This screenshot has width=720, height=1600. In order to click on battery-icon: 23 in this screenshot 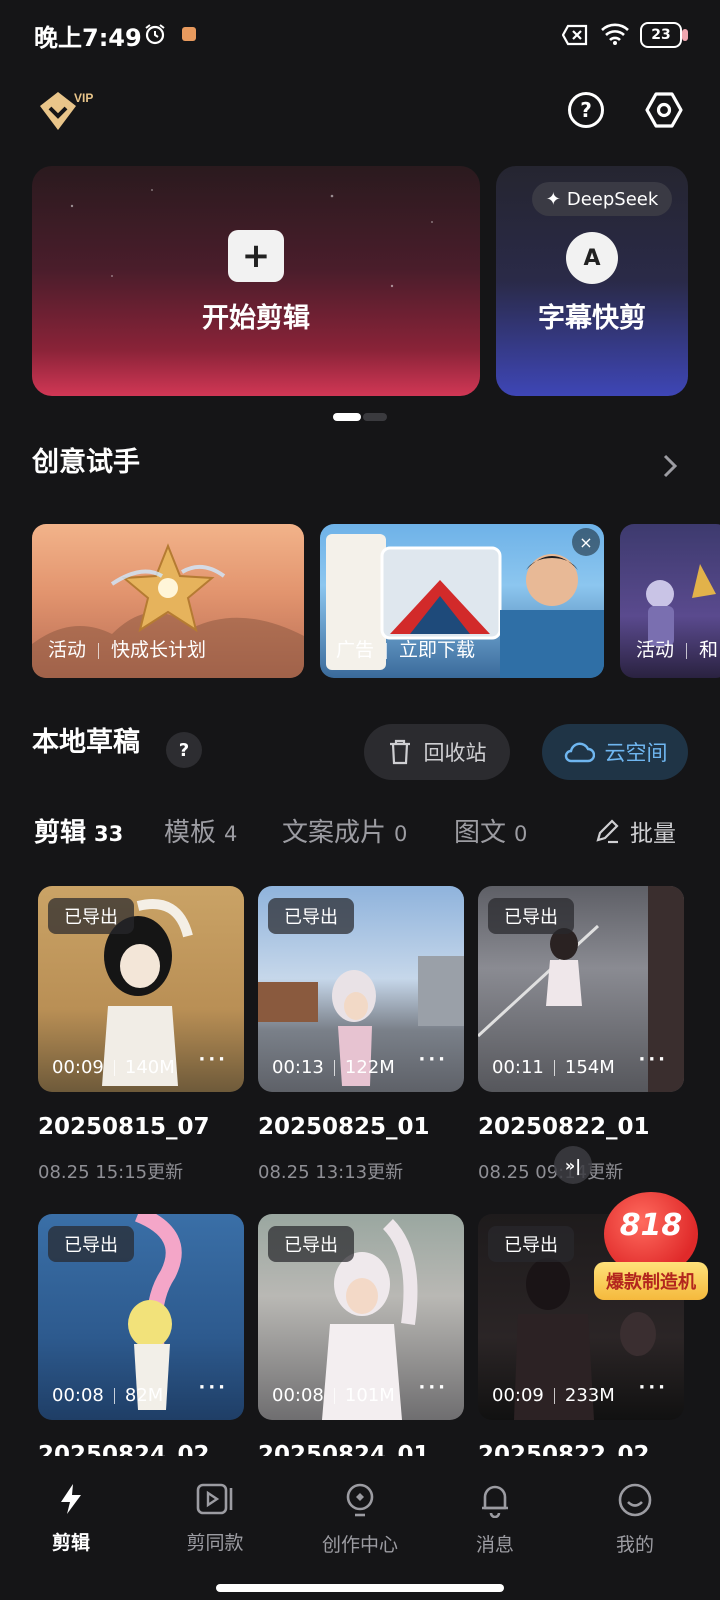, I will do `click(664, 35)`.